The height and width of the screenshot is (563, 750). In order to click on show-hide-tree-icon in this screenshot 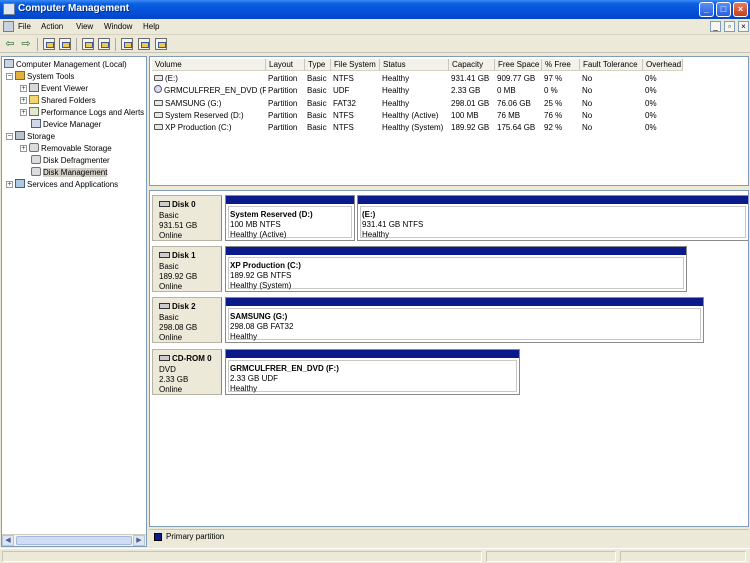, I will do `click(65, 44)`.